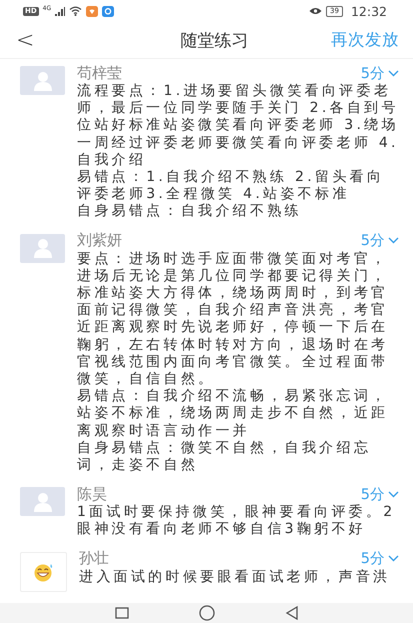 This screenshot has height=623, width=413. I want to click on signal-icon, so click(60, 11).